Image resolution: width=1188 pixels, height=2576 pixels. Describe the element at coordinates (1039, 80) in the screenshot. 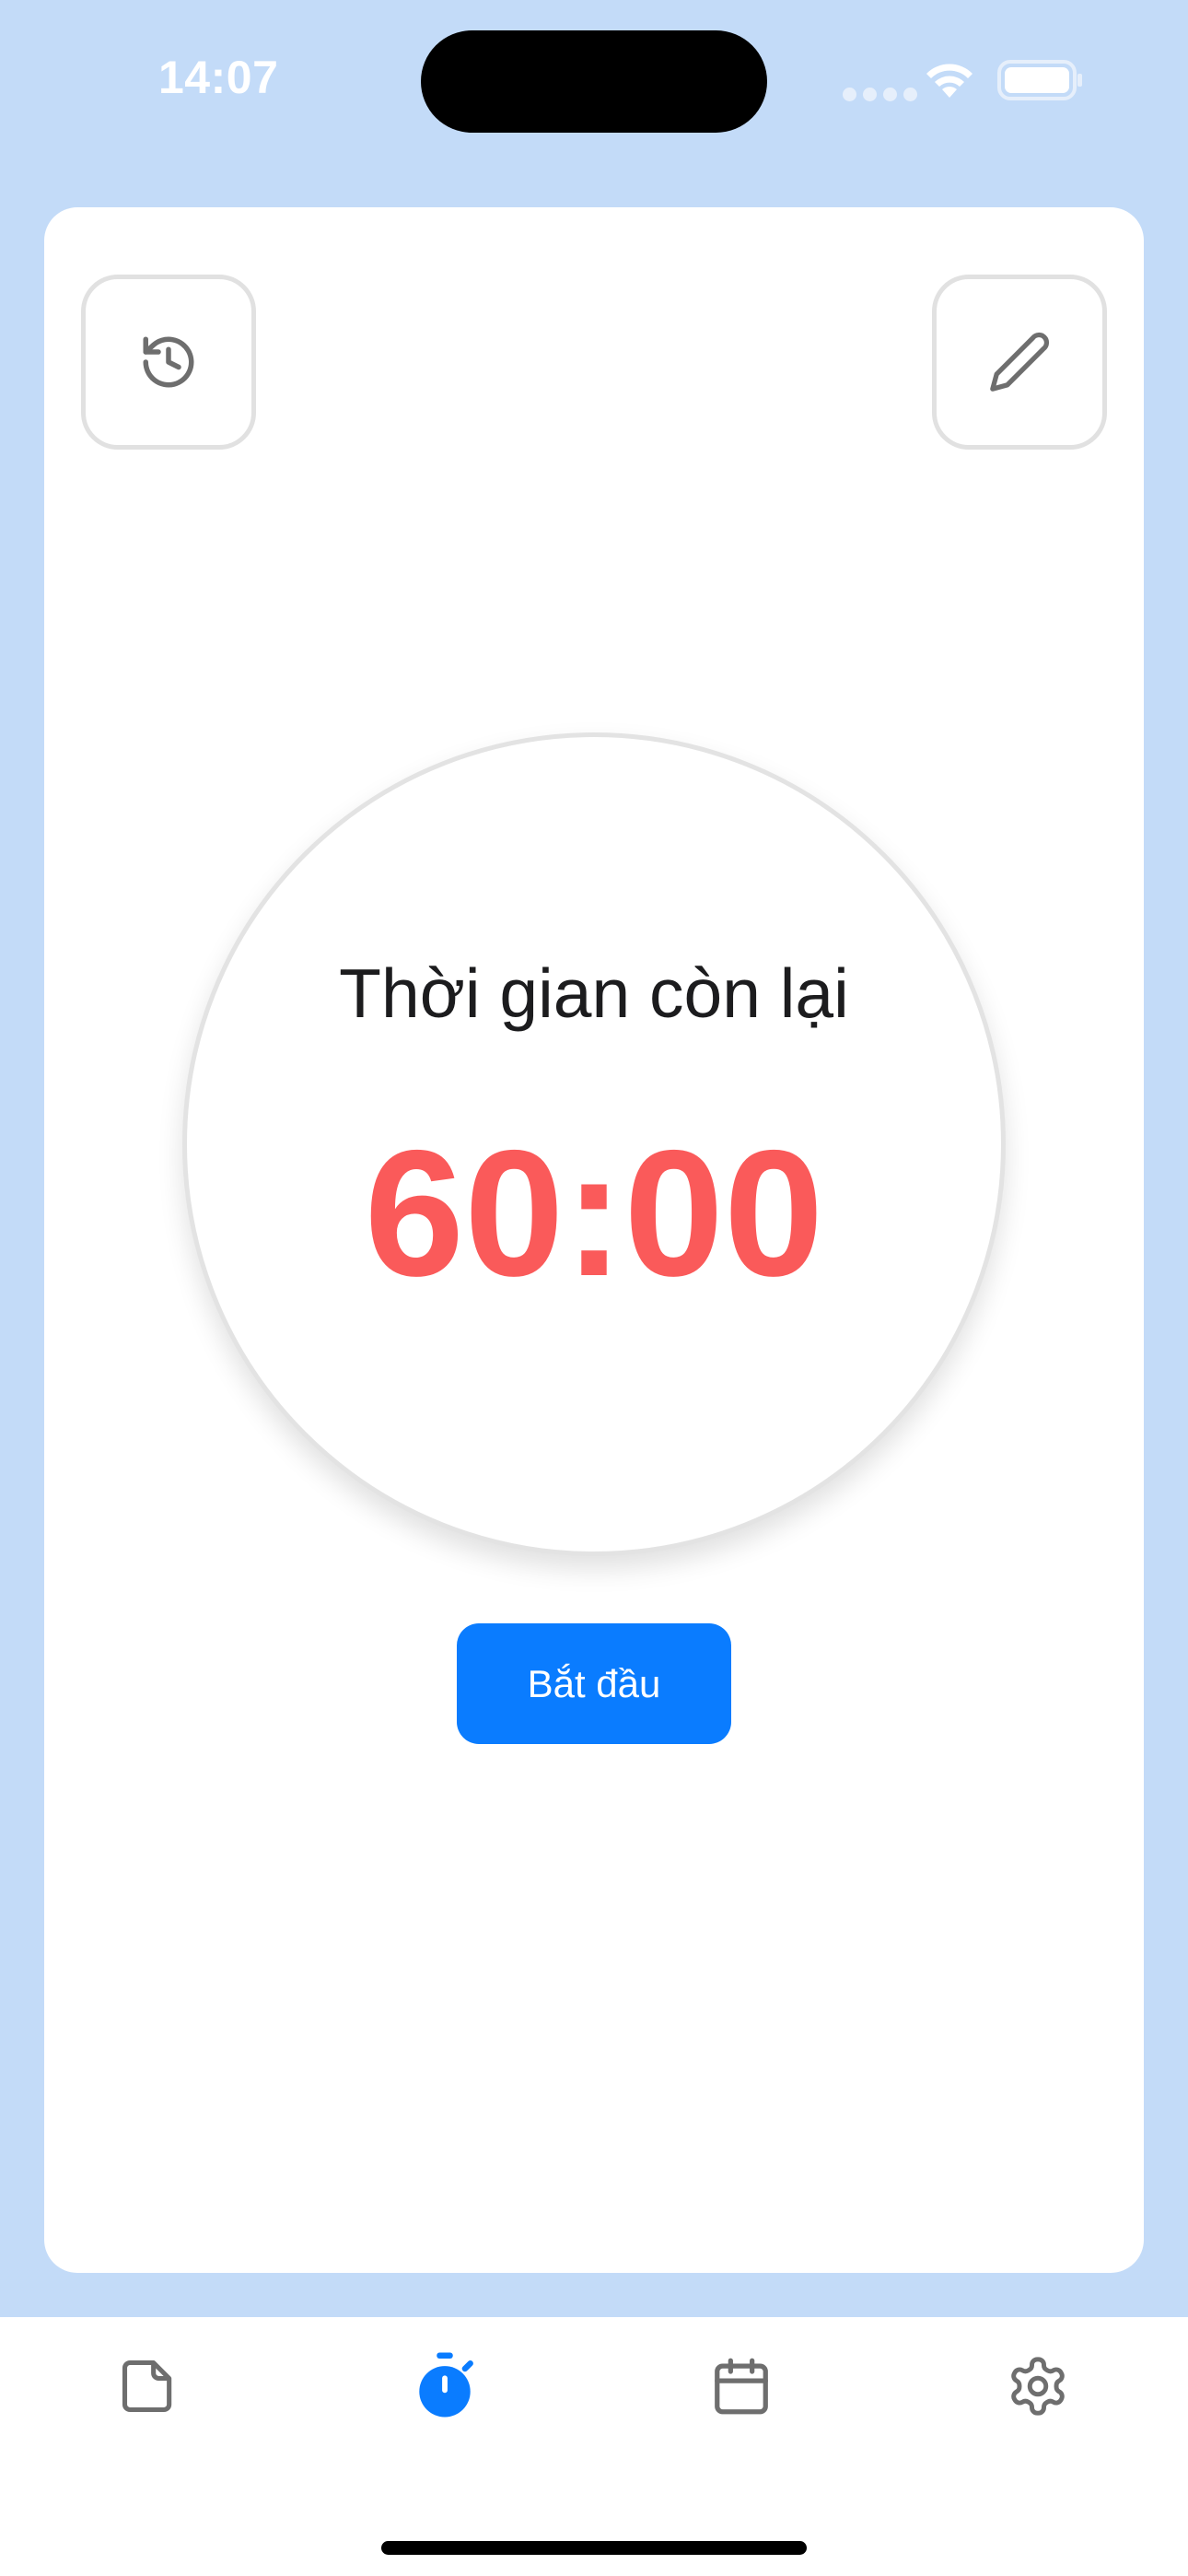

I see `battery-icon` at that location.